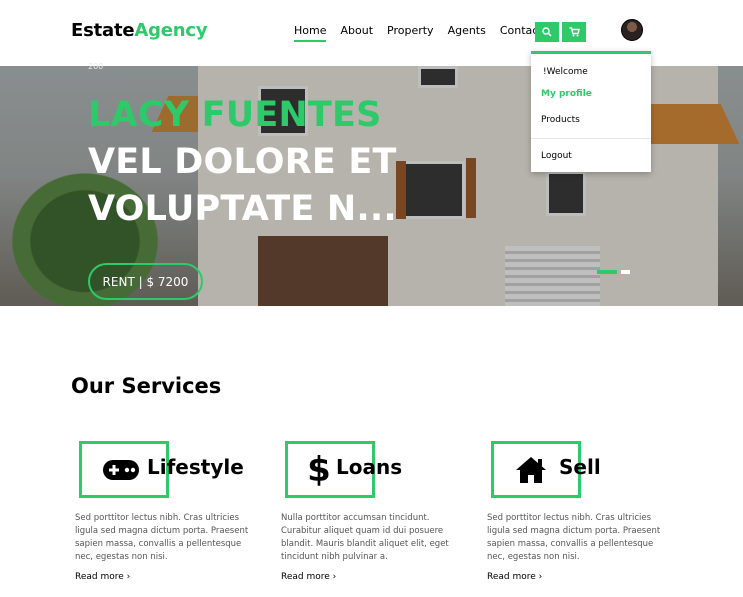 This screenshot has width=743, height=597. I want to click on cart-icon, so click(574, 32).